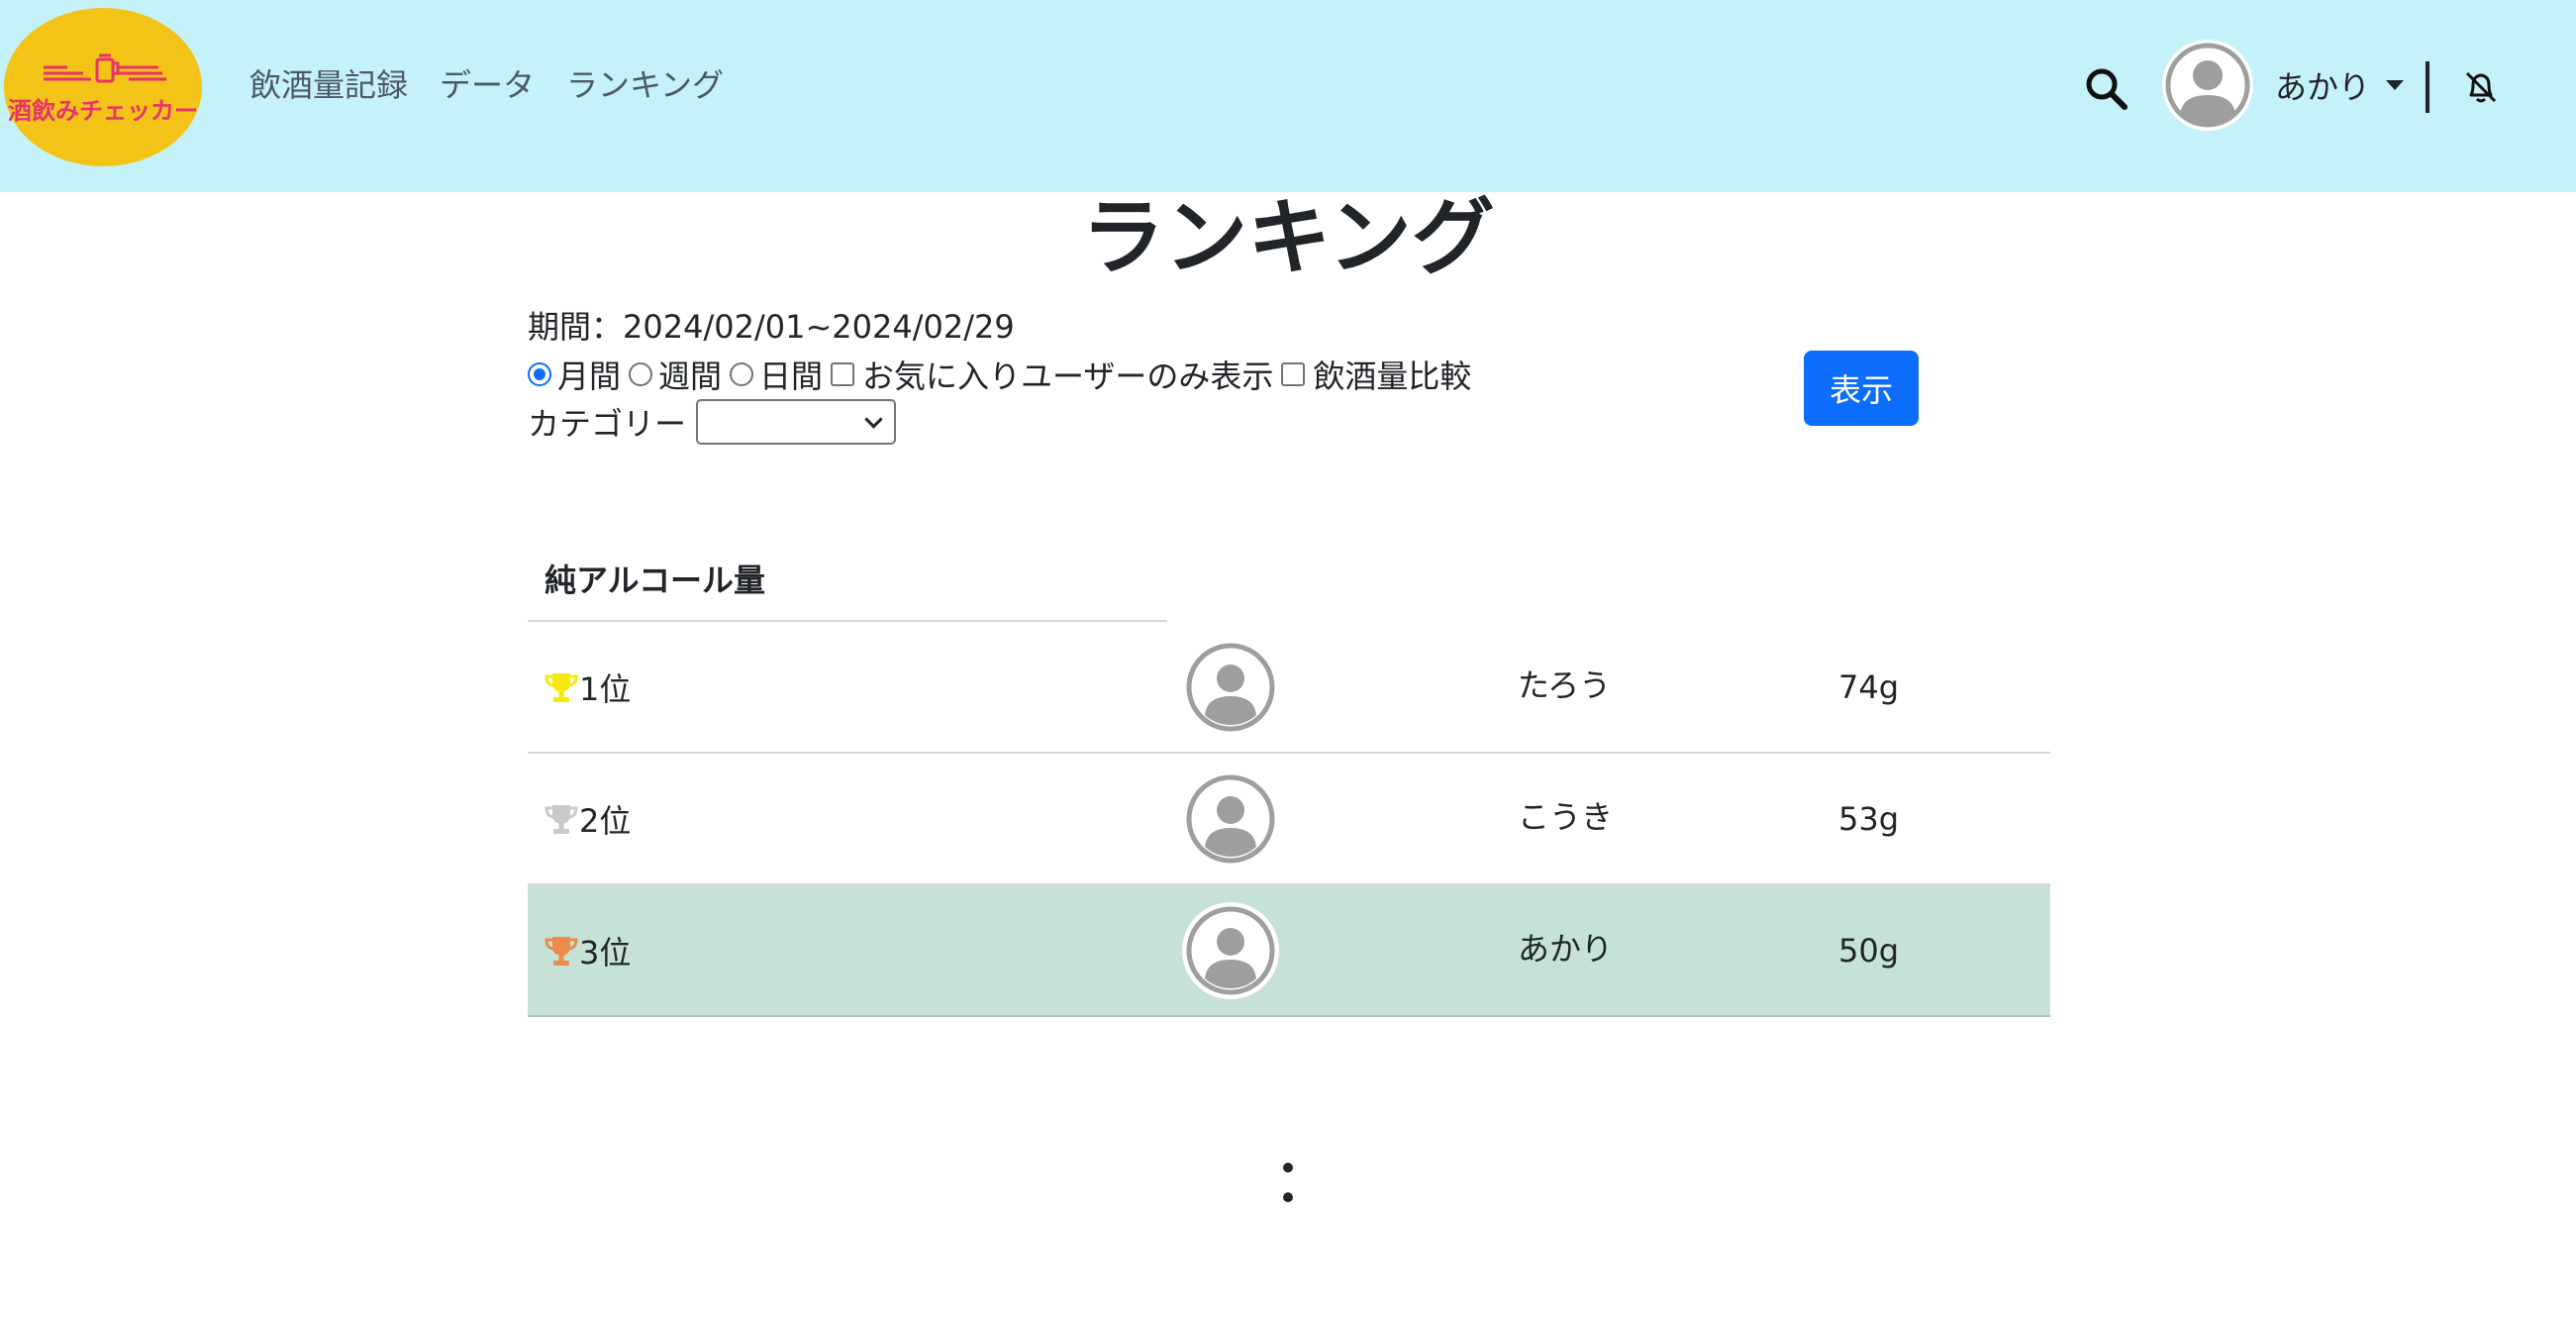 The height and width of the screenshot is (1331, 2576). Describe the element at coordinates (1289, 688) in the screenshot. I see `ranking-row-1: 1位 たろう 74g` at that location.